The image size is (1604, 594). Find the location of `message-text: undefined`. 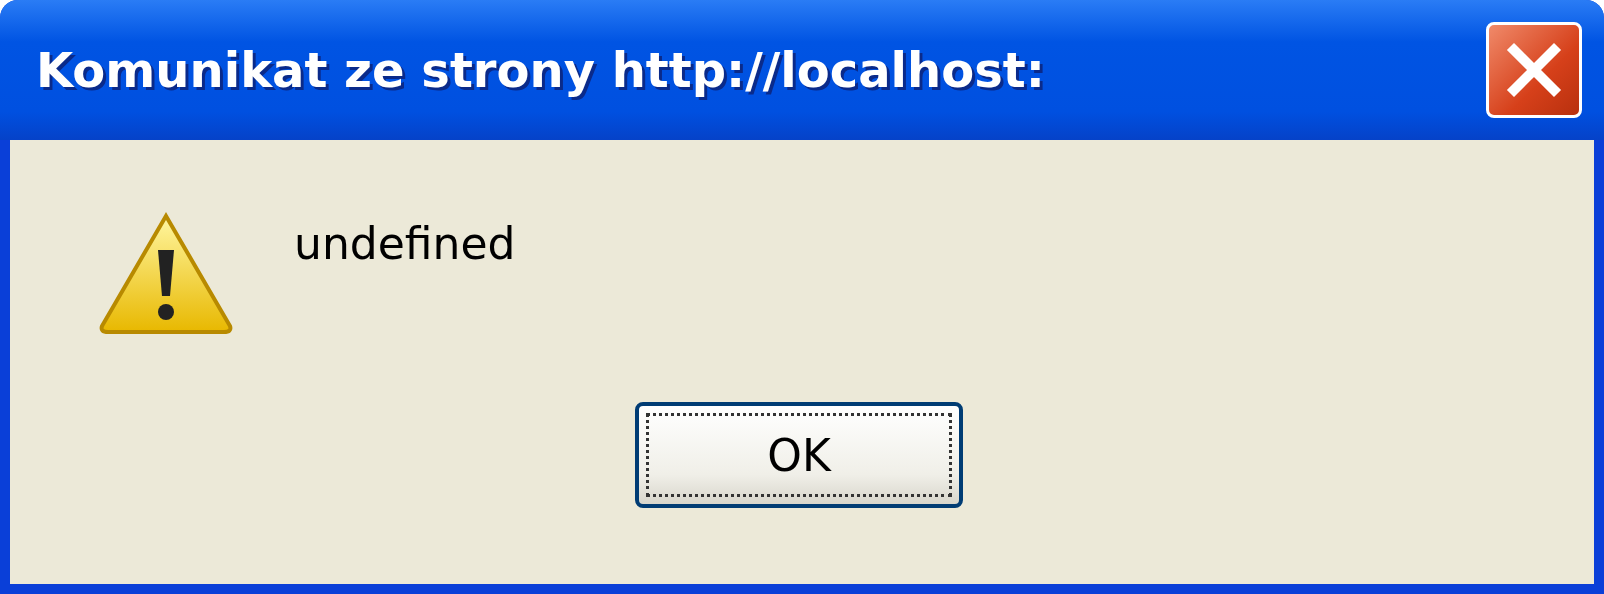

message-text: undefined is located at coordinates (405, 243).